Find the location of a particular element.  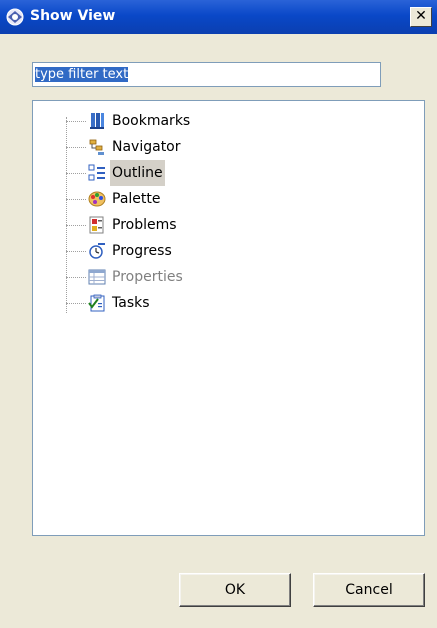

eclipse-view-icon is located at coordinates (15, 17).